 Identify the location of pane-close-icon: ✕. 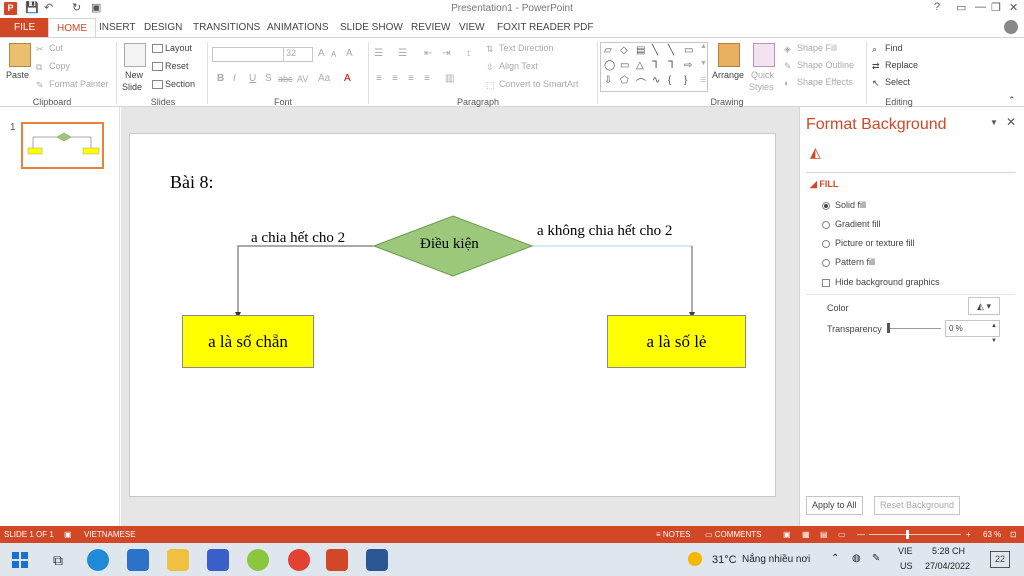
(1011, 122).